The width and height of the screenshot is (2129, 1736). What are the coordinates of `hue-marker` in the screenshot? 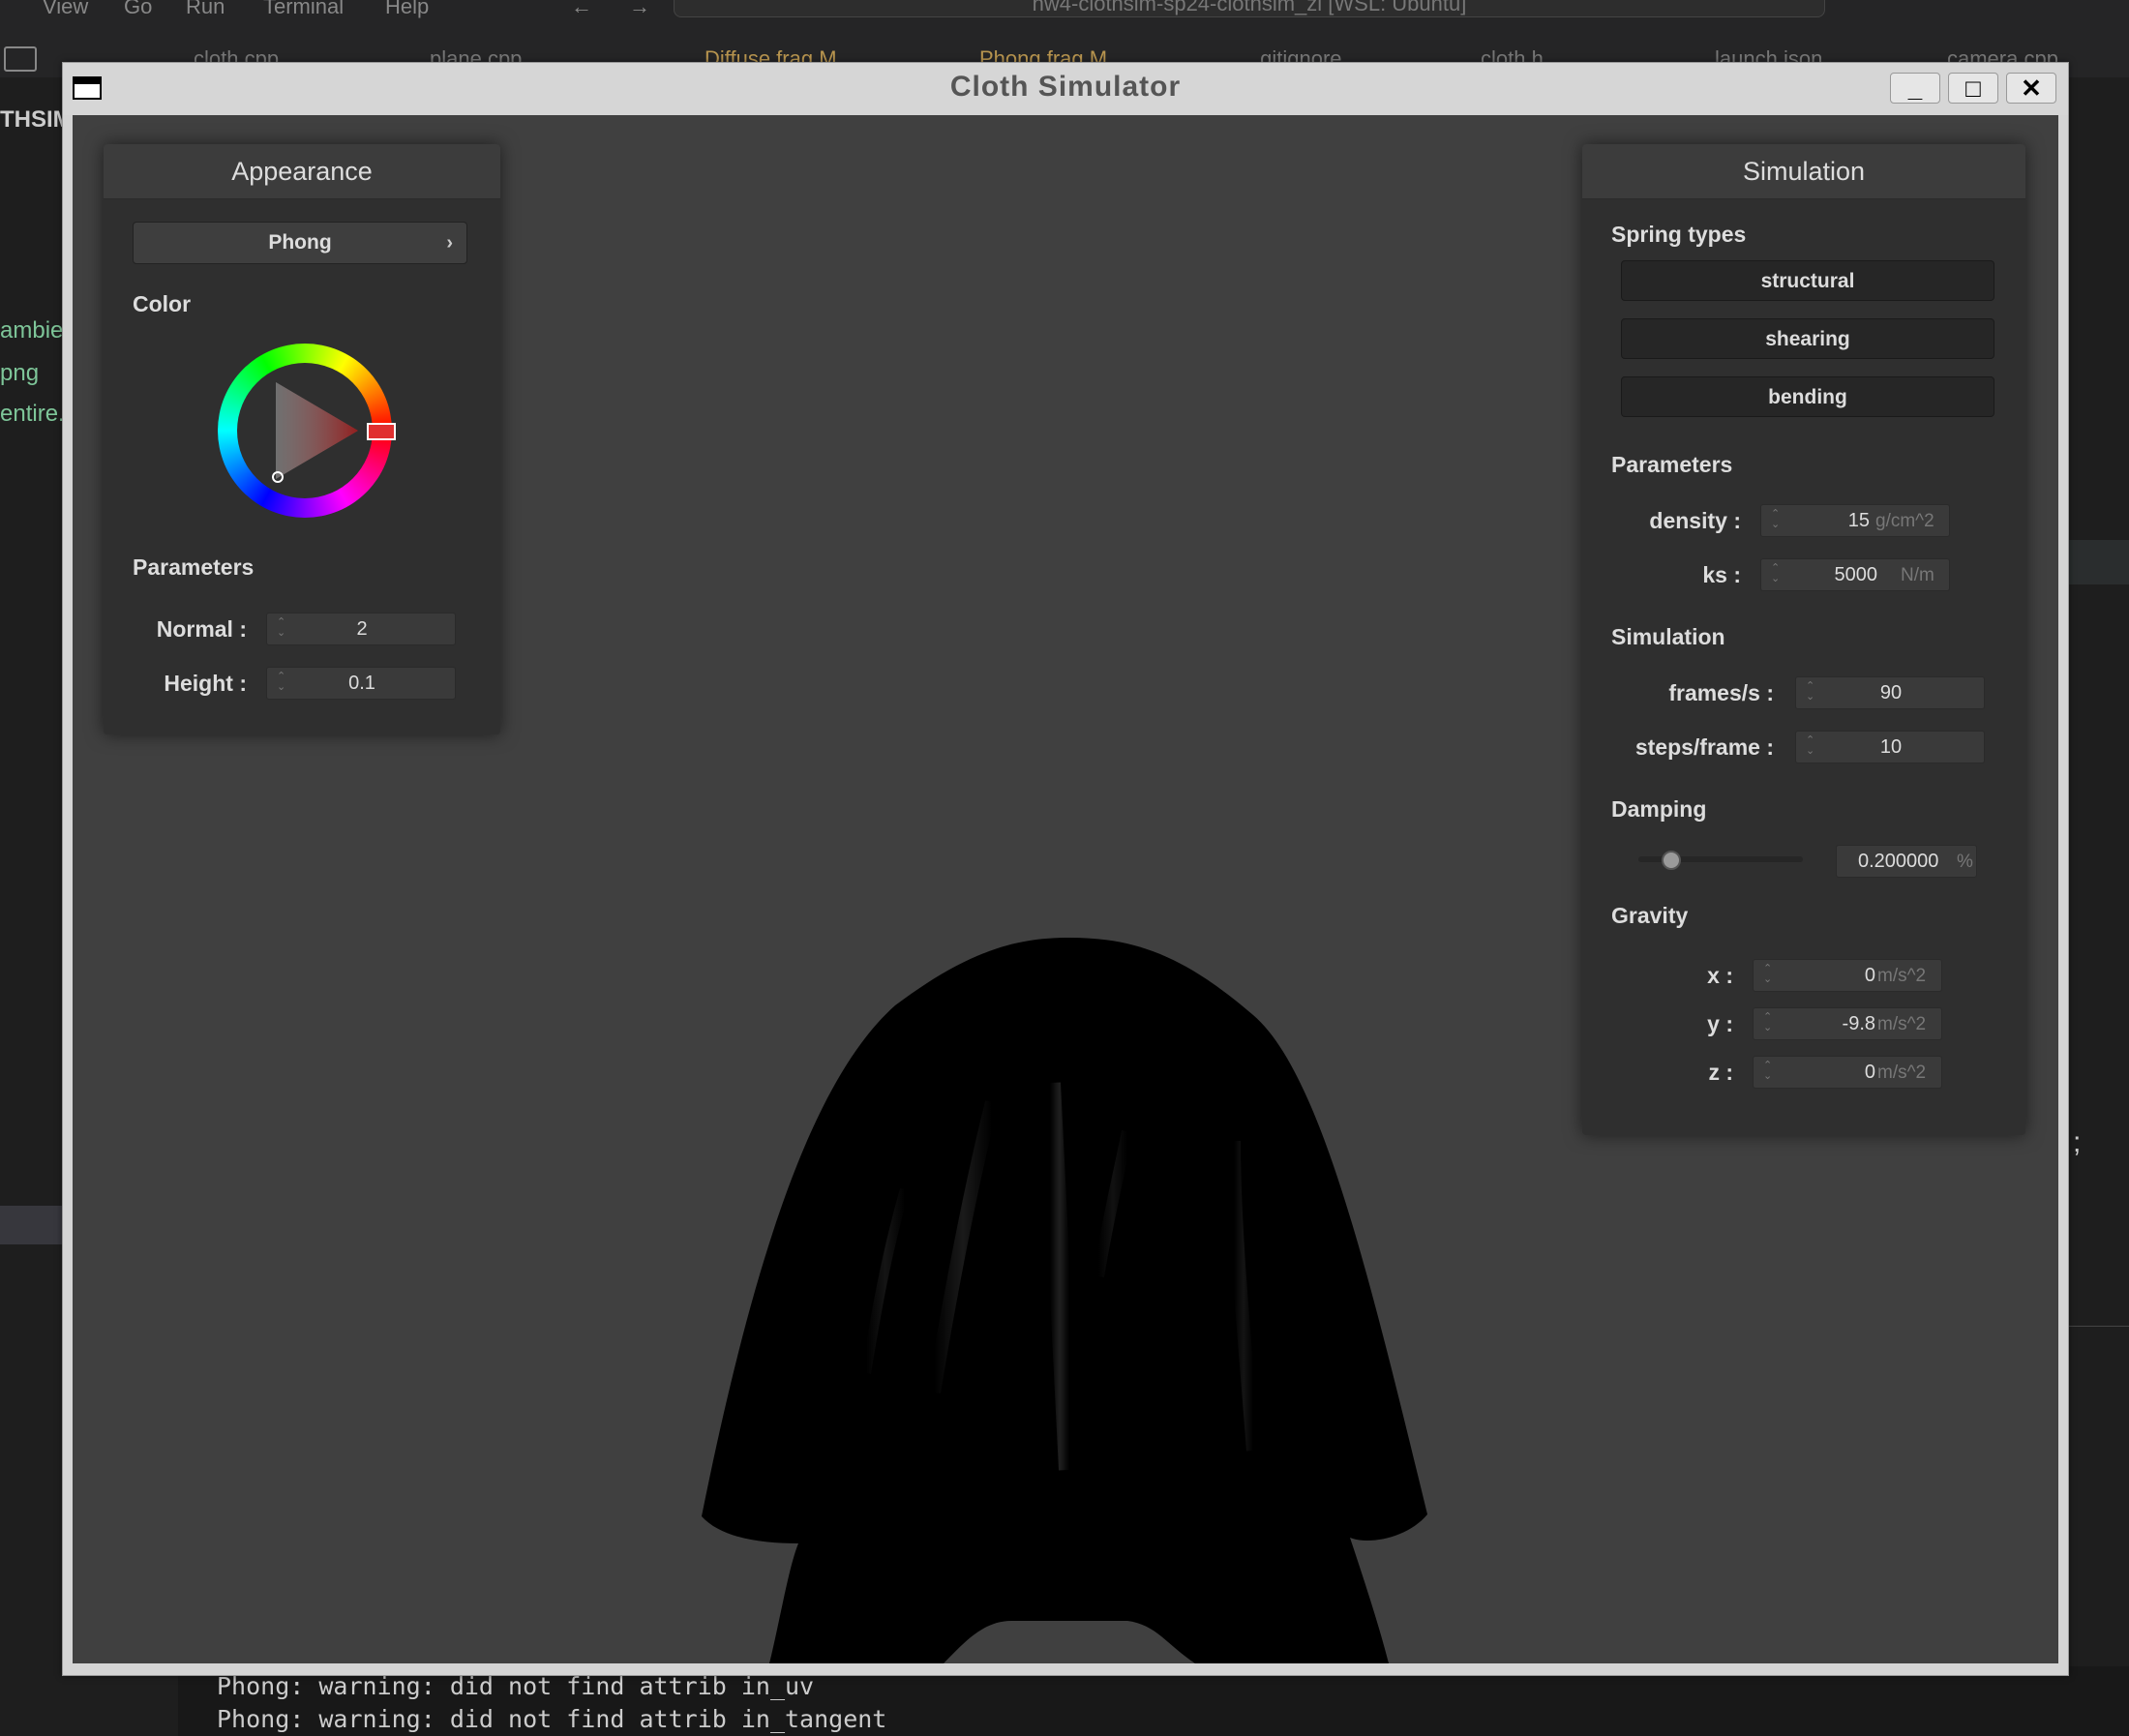 It's located at (382, 431).